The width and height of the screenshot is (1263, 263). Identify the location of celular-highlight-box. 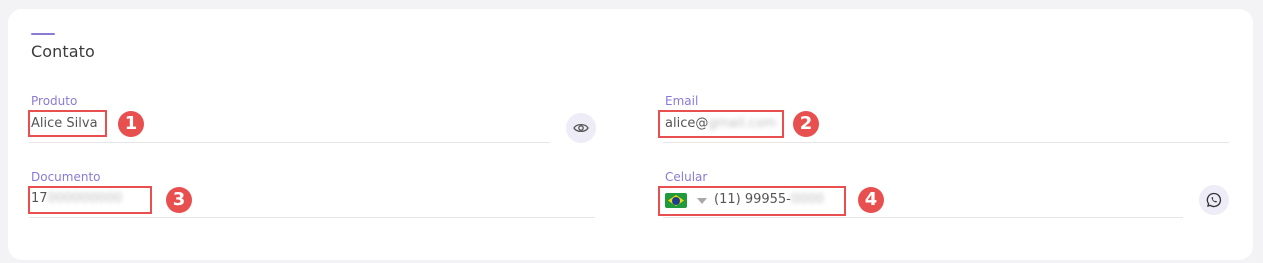
(752, 201).